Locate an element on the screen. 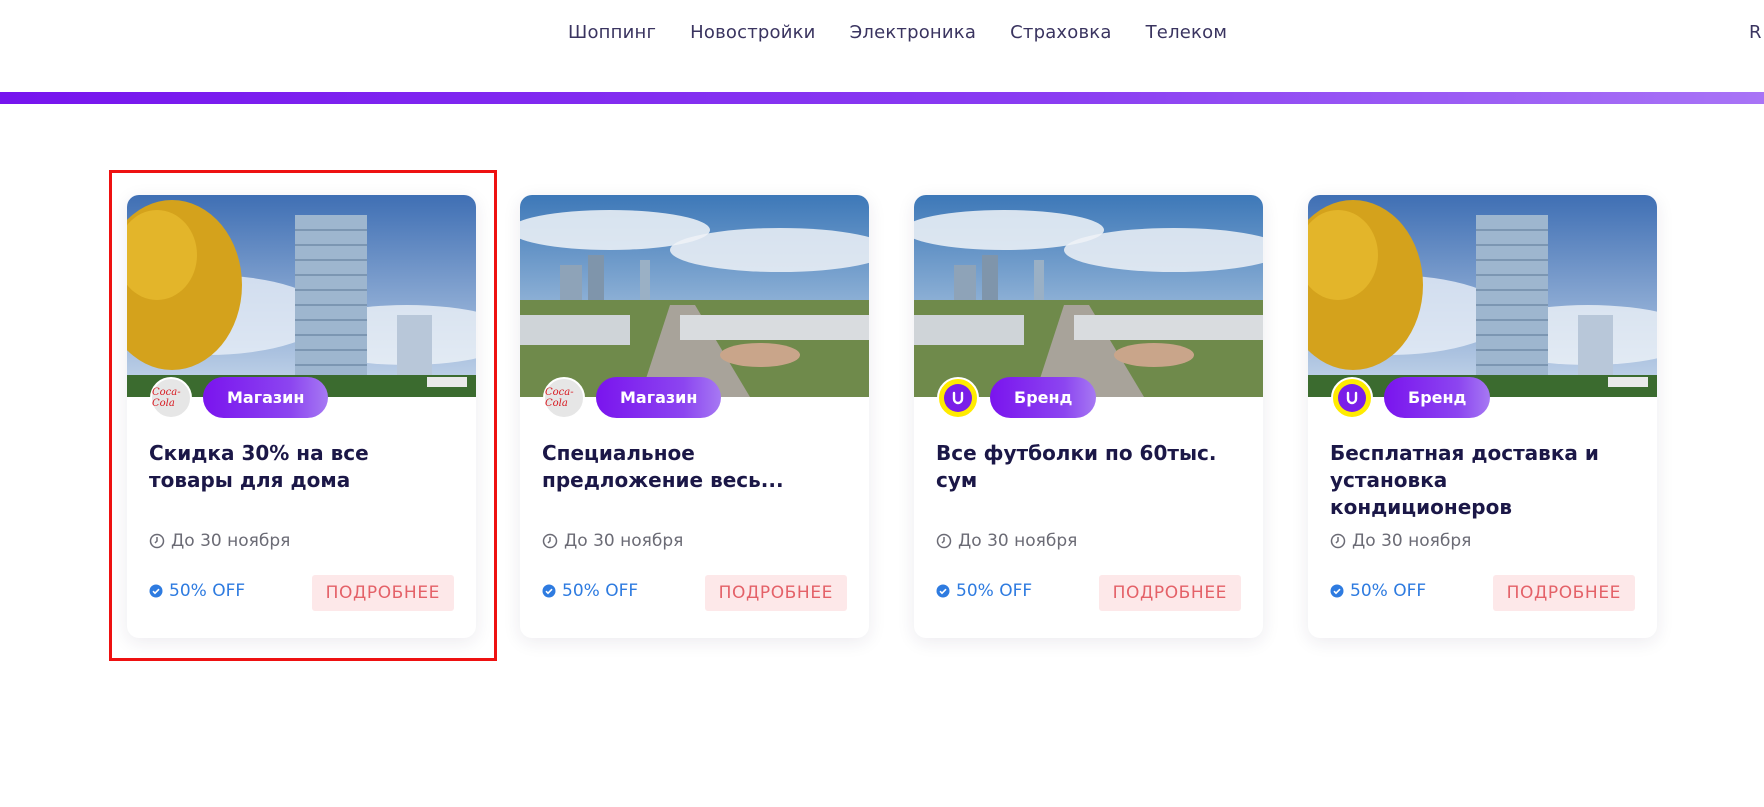  offer-title: Скидка 30% на все товары для дома is located at coordinates (301, 467).